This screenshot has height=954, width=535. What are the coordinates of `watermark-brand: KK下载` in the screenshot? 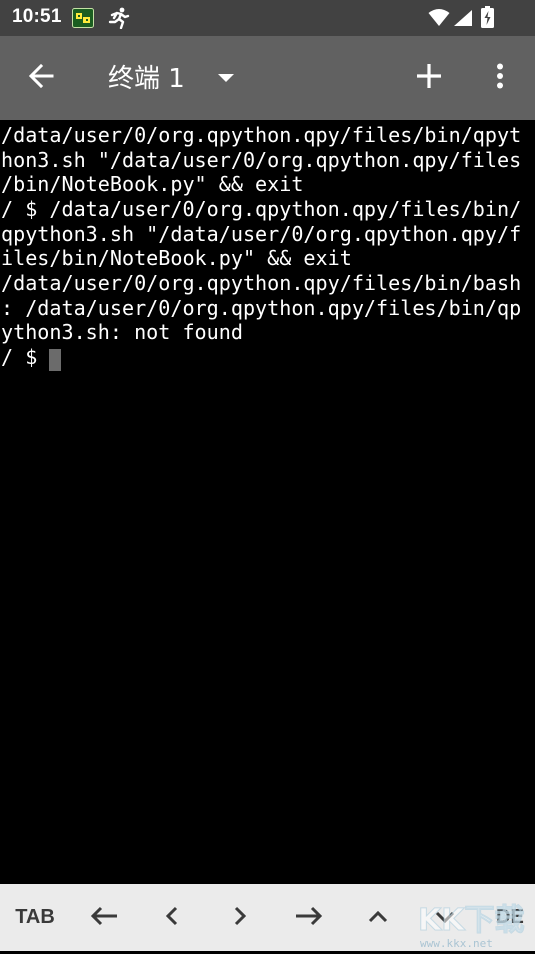 It's located at (471, 920).